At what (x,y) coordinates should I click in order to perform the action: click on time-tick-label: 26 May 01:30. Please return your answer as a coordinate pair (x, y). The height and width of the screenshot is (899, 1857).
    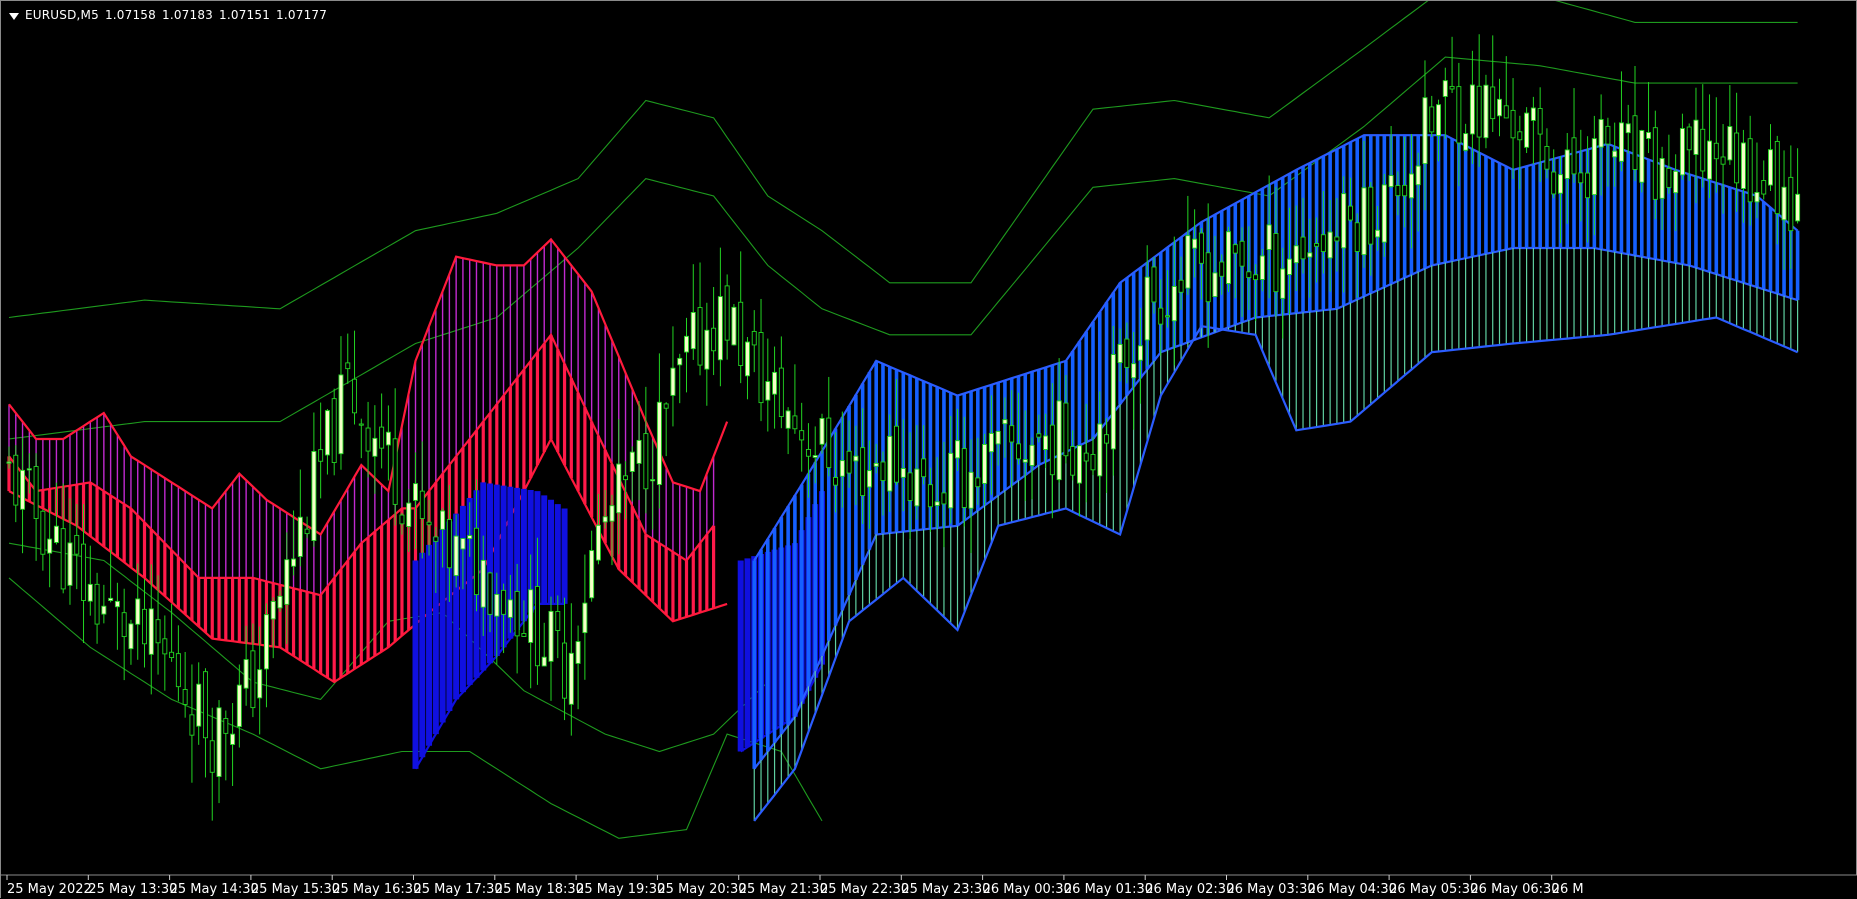
    Looking at the image, I should click on (1108, 889).